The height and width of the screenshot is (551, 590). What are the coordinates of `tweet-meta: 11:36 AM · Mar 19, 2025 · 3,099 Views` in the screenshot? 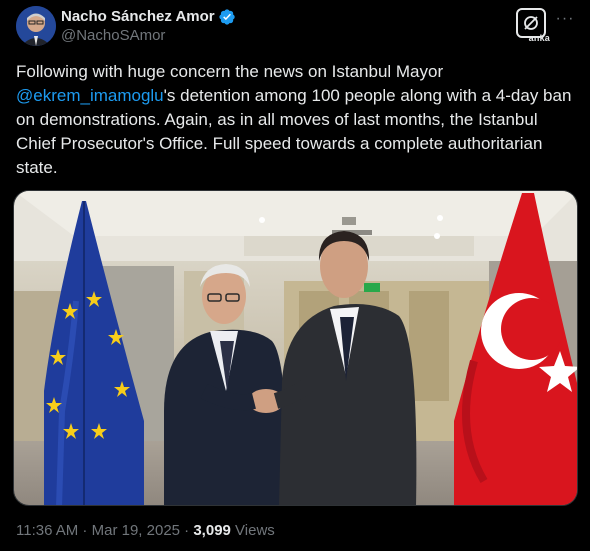 It's located at (145, 531).